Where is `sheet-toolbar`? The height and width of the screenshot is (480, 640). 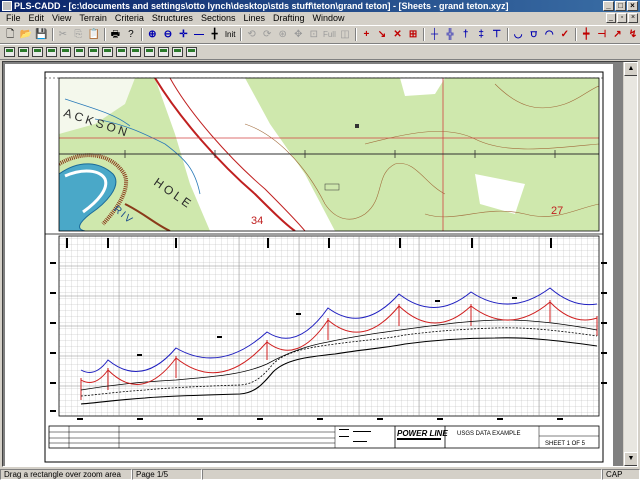
sheet-toolbar is located at coordinates (320, 52).